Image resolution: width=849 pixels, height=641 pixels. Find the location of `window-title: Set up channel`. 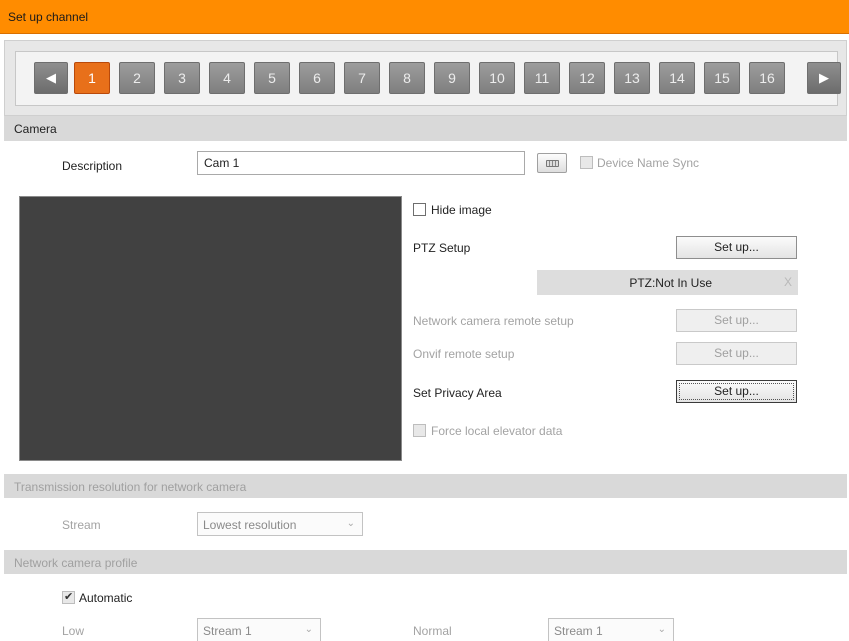

window-title: Set up channel is located at coordinates (48, 17).